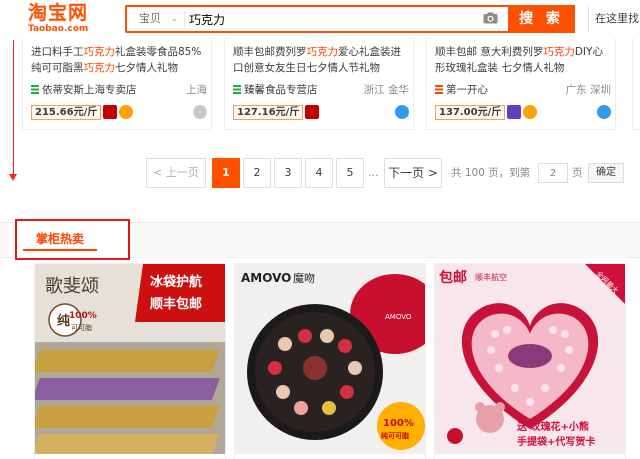  What do you see at coordinates (398, 317) in the screenshot?
I see `box-brand-text: AMOVO` at bounding box center [398, 317].